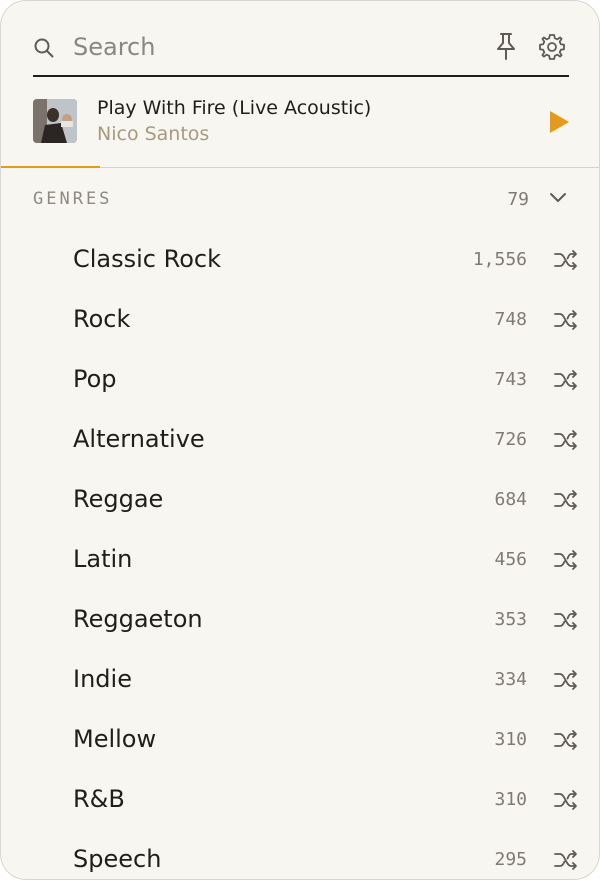 This screenshot has width=600, height=880. Describe the element at coordinates (102, 319) in the screenshot. I see `genre-name: Rock` at that location.